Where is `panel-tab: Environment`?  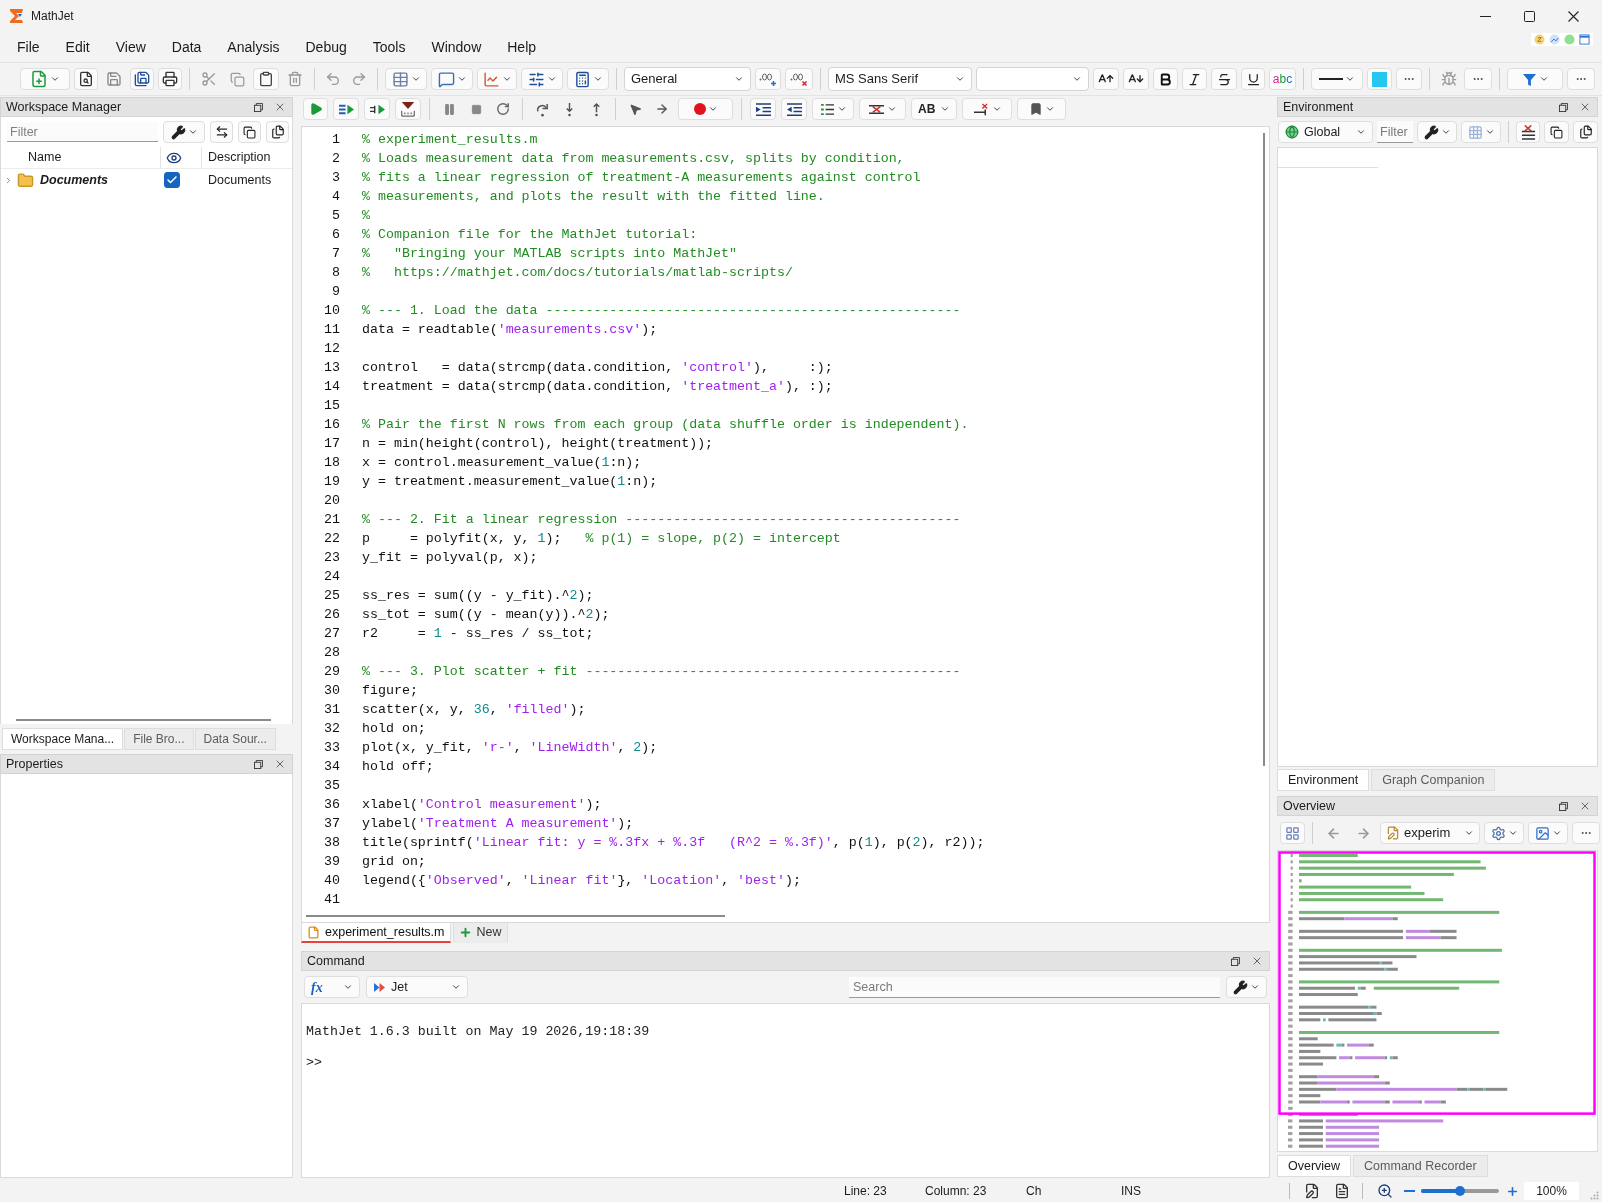
panel-tab: Environment is located at coordinates (1323, 780).